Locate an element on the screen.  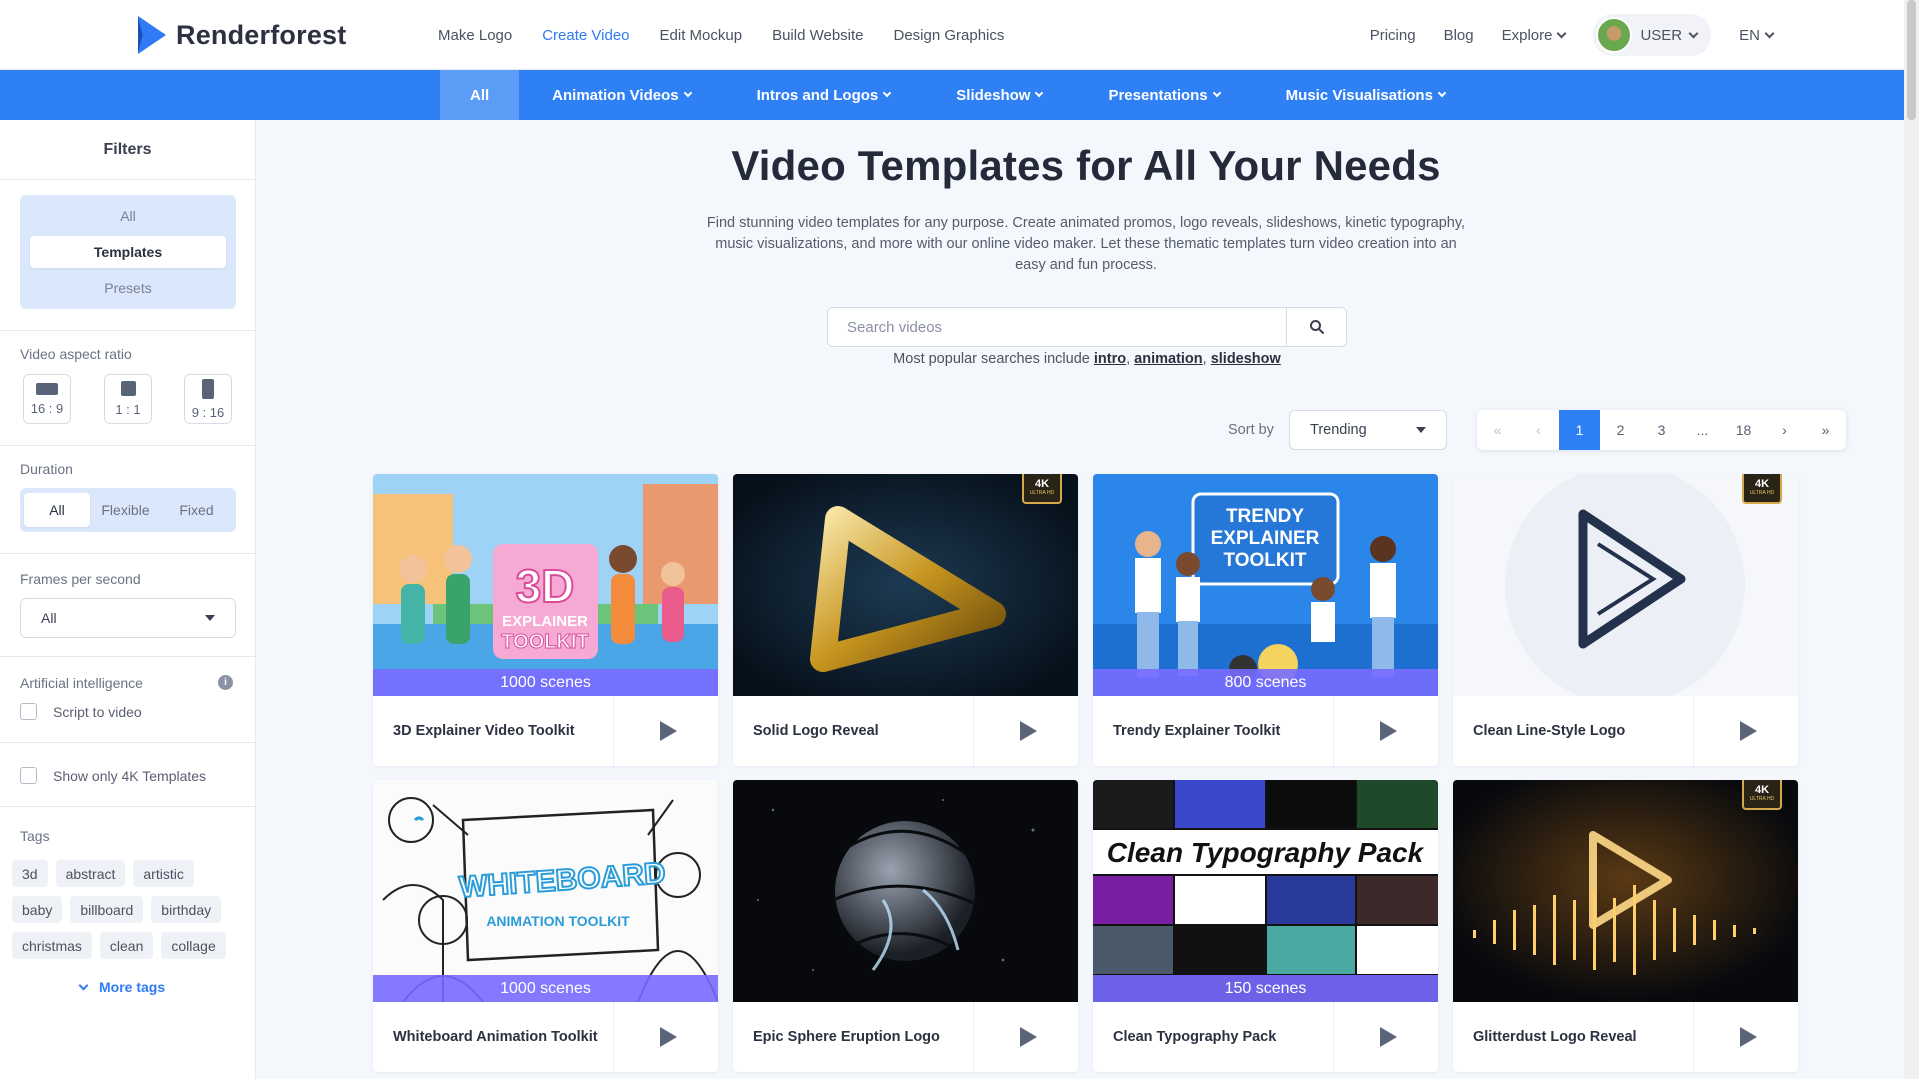
template-thumbnail: TRENDY EXPLAINER TOOLKIT 800 scenes is located at coordinates (1265, 585).